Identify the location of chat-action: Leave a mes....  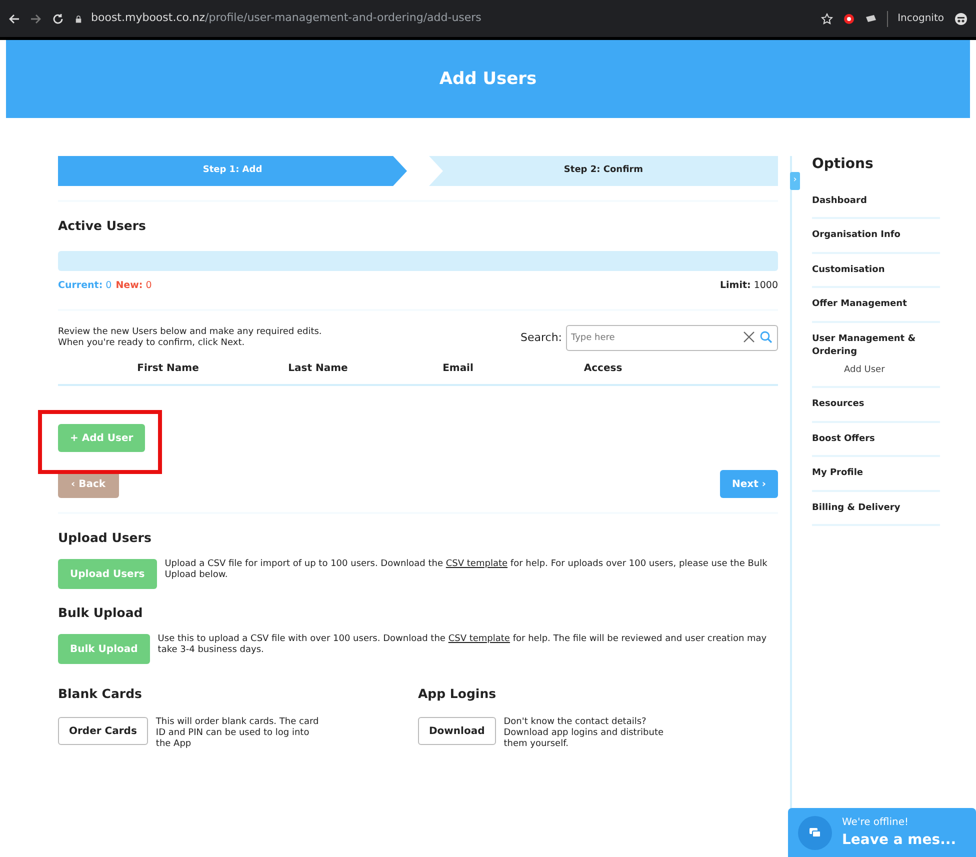
(899, 840).